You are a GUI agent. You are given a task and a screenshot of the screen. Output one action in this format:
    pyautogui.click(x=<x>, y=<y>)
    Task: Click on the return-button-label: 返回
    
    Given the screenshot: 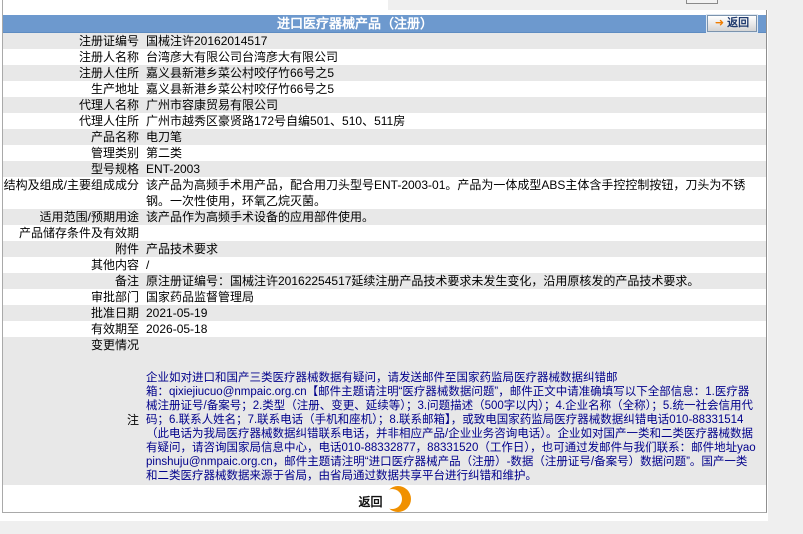 What is the action you would take?
    pyautogui.click(x=370, y=501)
    